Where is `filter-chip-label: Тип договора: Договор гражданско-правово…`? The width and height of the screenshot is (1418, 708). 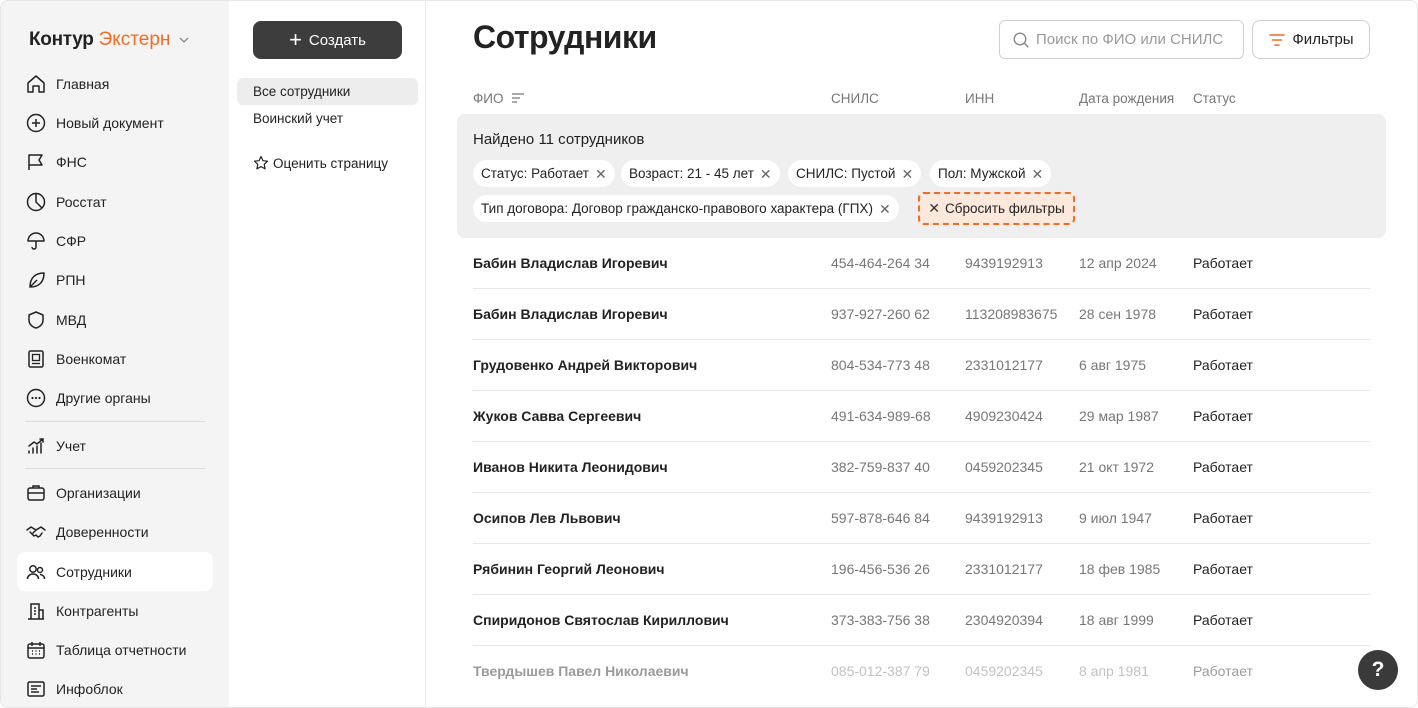 filter-chip-label: Тип договора: Договор гражданско-правово… is located at coordinates (677, 208).